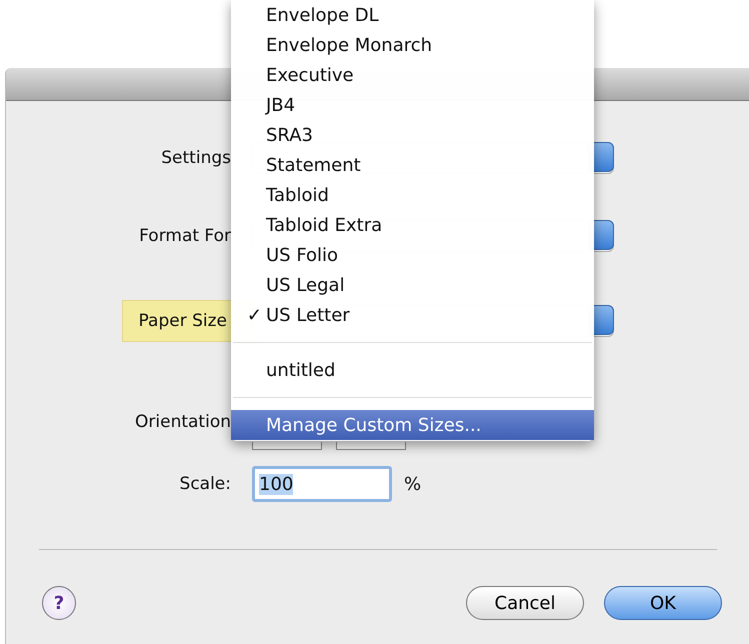 Image resolution: width=749 pixels, height=644 pixels. What do you see at coordinates (59, 603) in the screenshot?
I see `help-button: ?` at bounding box center [59, 603].